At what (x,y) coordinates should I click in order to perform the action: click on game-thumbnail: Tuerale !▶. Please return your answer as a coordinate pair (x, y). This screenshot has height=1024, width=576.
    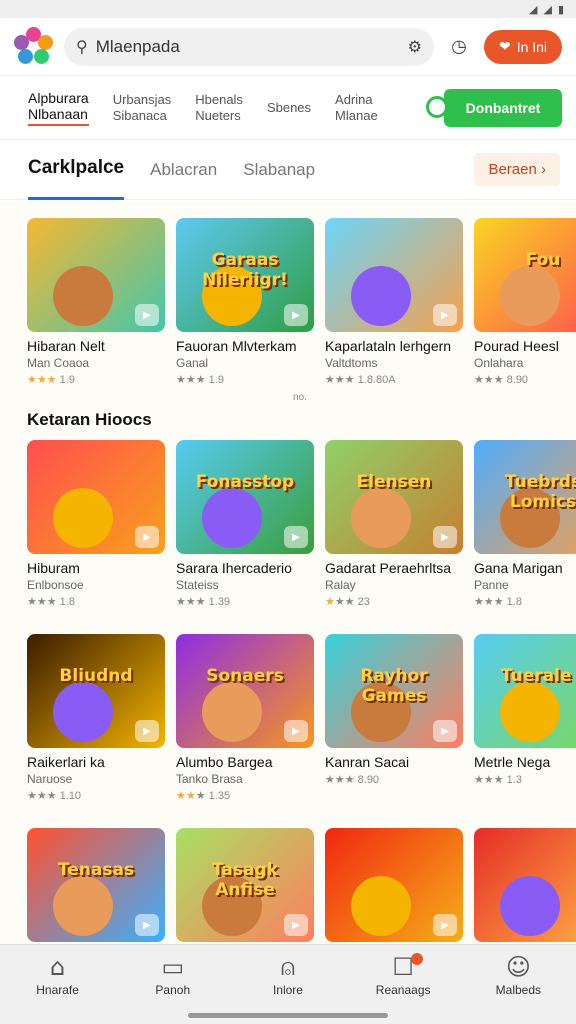
    Looking at the image, I should click on (525, 691).